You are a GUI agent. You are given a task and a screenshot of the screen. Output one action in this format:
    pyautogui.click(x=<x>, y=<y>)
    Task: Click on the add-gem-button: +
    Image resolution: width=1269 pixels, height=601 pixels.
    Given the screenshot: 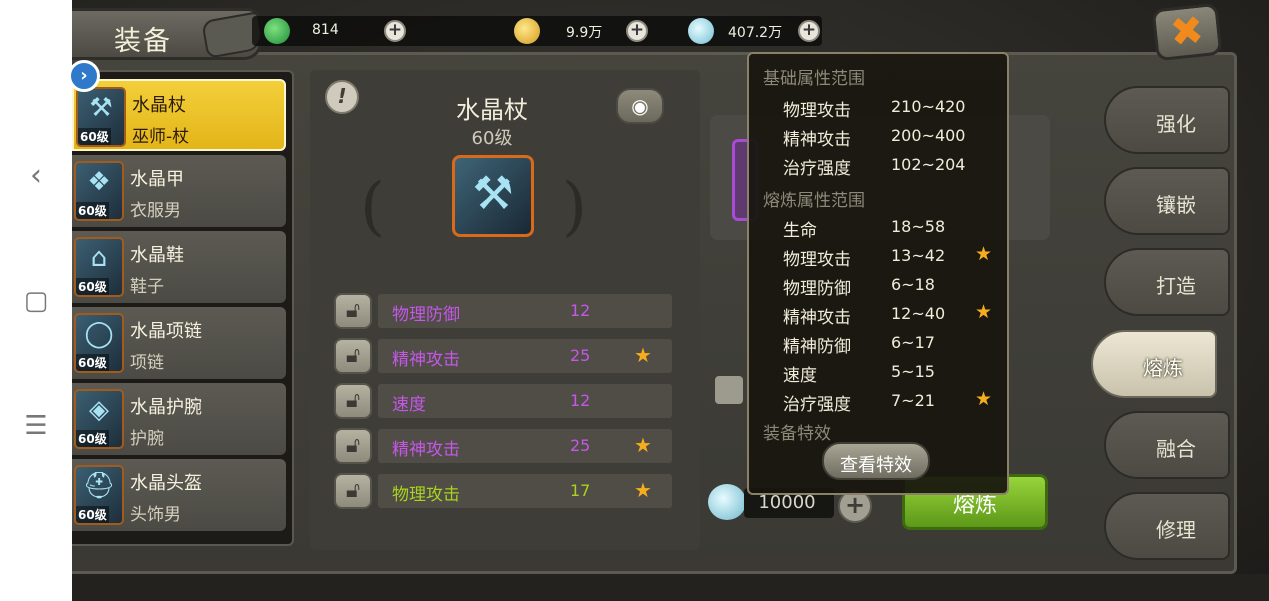 What is the action you would take?
    pyautogui.click(x=395, y=31)
    